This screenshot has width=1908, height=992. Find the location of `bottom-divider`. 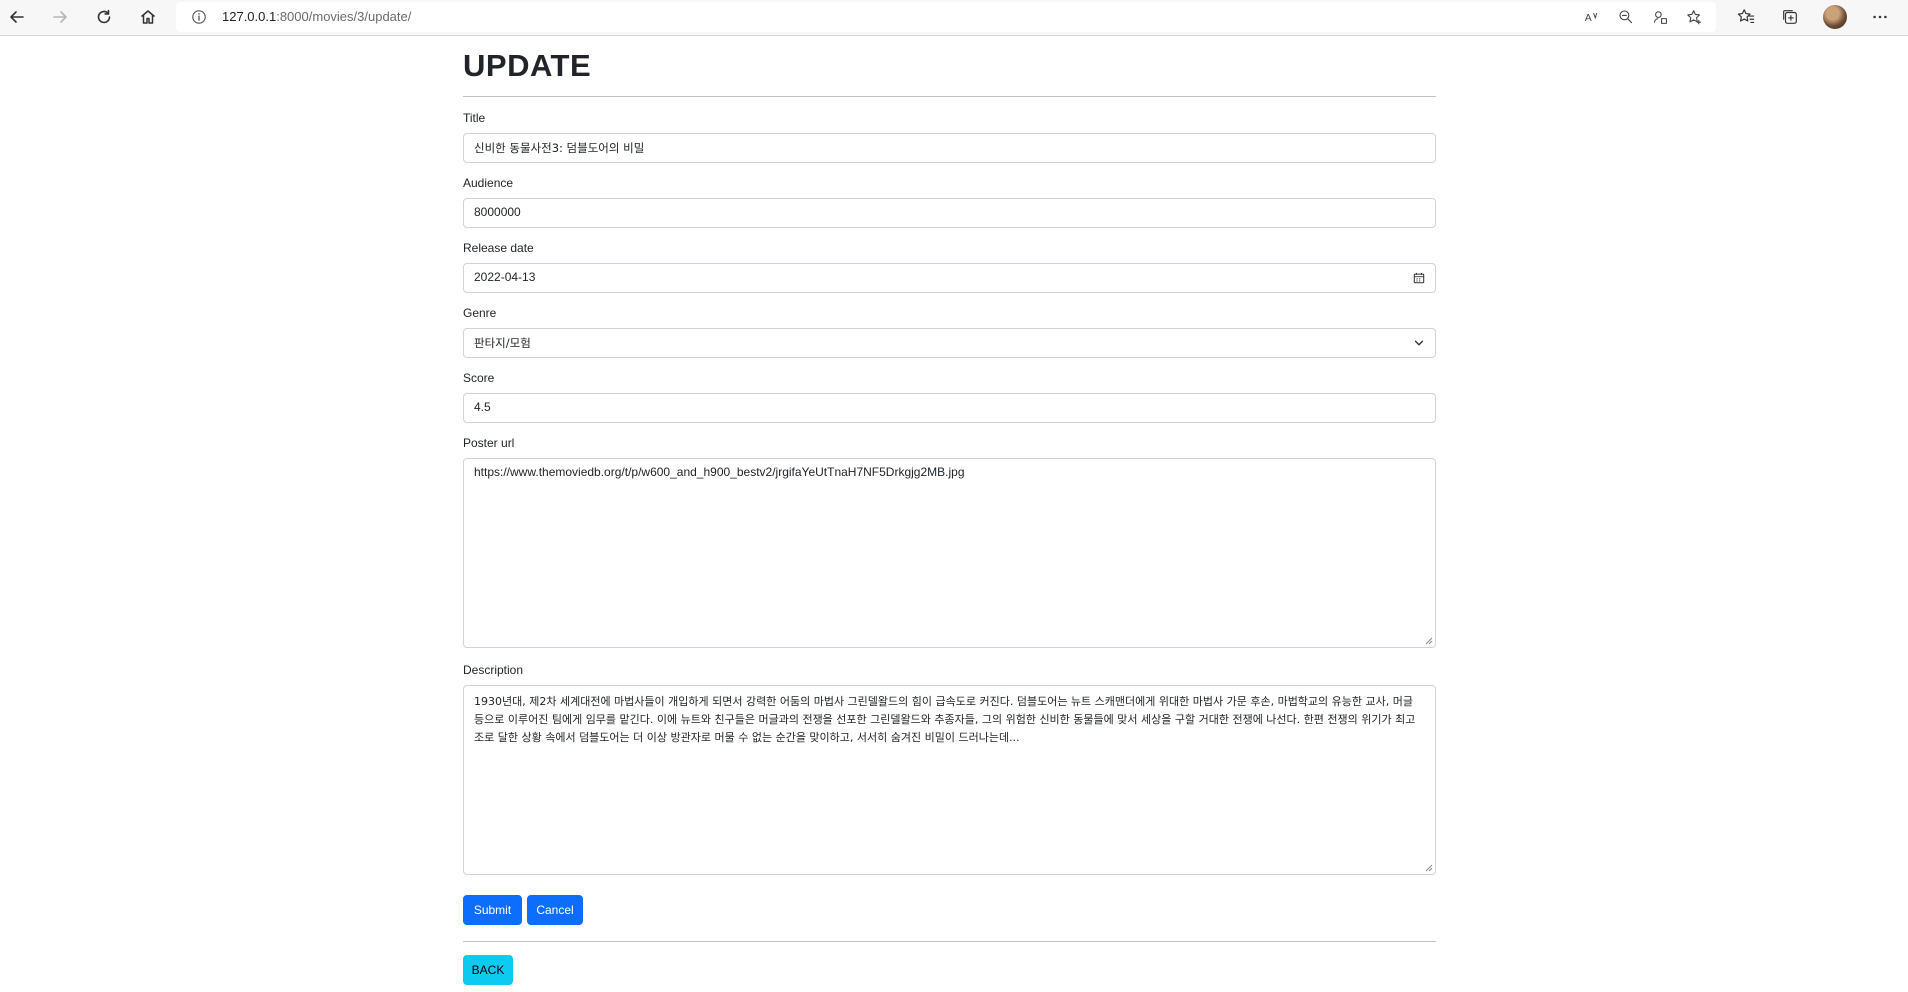

bottom-divider is located at coordinates (949, 941).